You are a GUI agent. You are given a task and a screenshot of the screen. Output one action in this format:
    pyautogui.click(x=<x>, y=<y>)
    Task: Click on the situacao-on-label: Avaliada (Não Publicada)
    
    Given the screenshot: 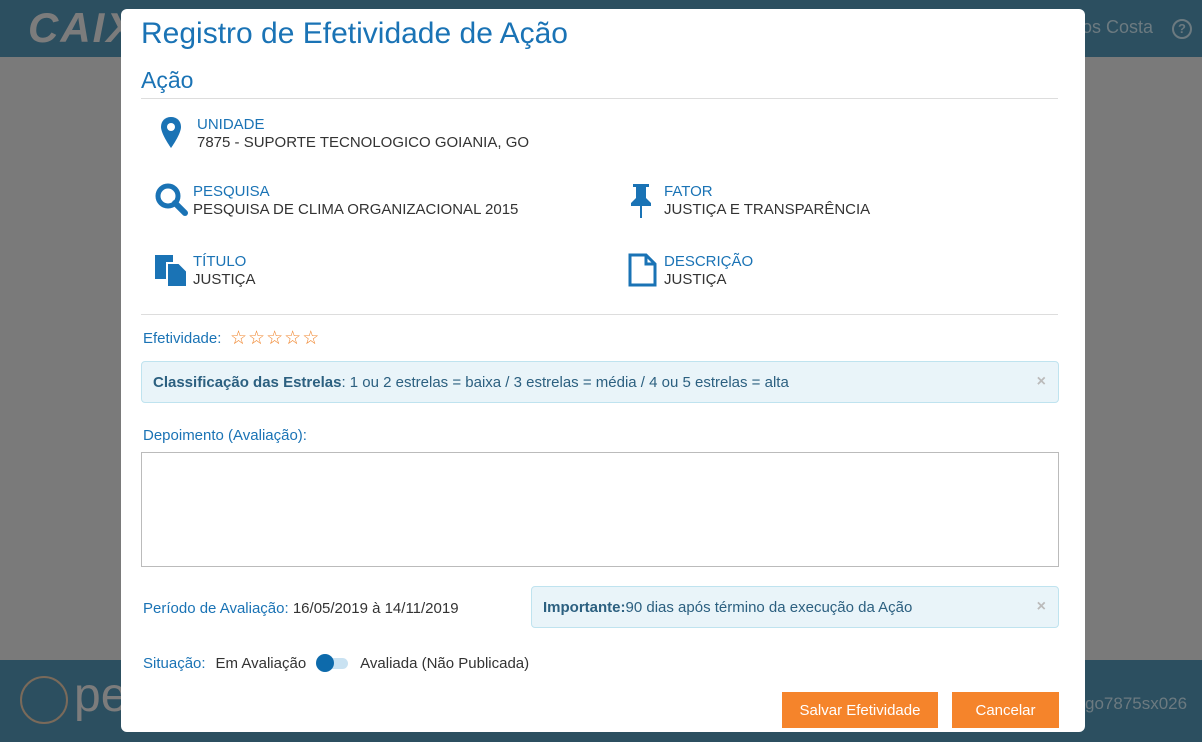 What is the action you would take?
    pyautogui.click(x=445, y=663)
    